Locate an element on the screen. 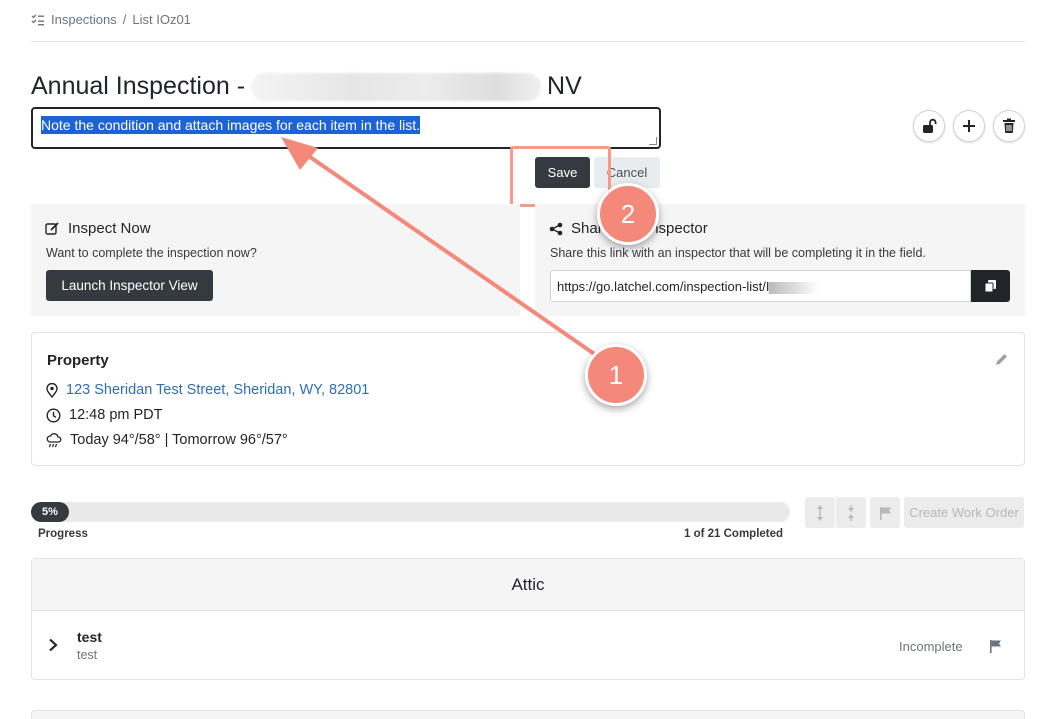 The height and width of the screenshot is (719, 1064). launch-inspector-view-button: Launch Inspector View is located at coordinates (129, 285).